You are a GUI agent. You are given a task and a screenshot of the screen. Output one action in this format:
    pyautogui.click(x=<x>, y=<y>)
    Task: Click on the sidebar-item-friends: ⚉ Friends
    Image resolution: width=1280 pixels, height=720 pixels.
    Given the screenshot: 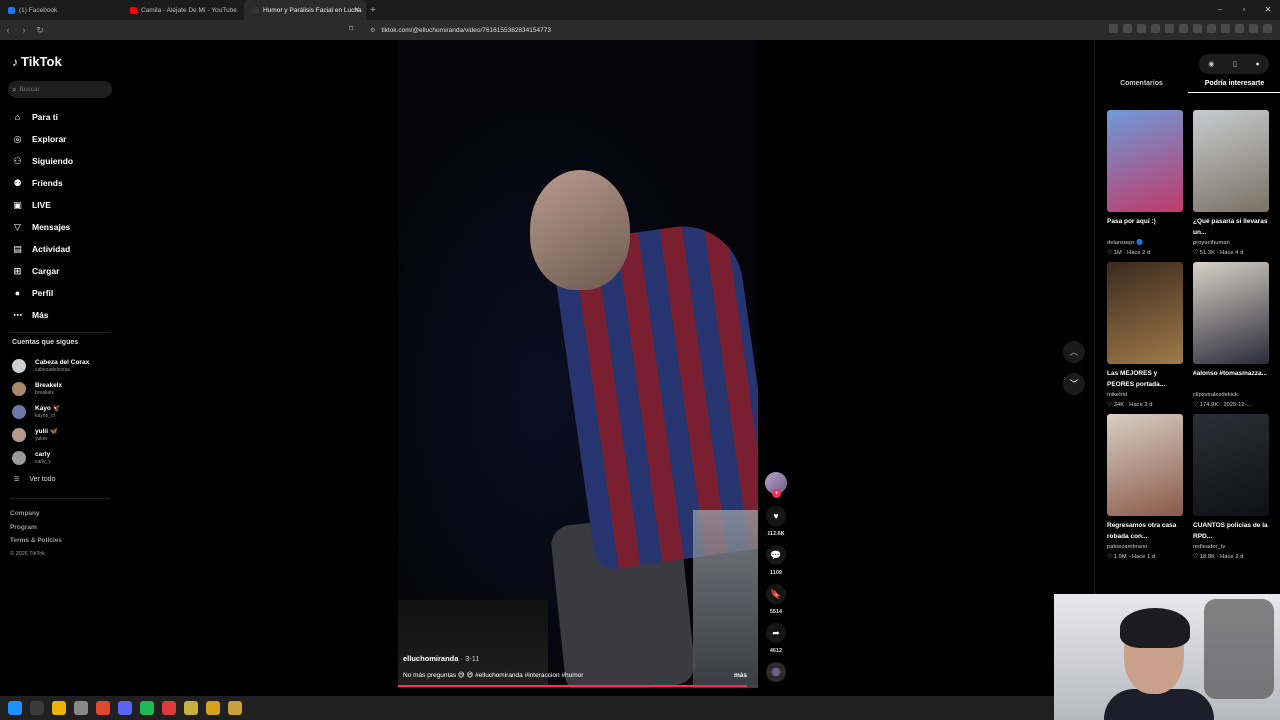 What is the action you would take?
    pyautogui.click(x=42, y=183)
    